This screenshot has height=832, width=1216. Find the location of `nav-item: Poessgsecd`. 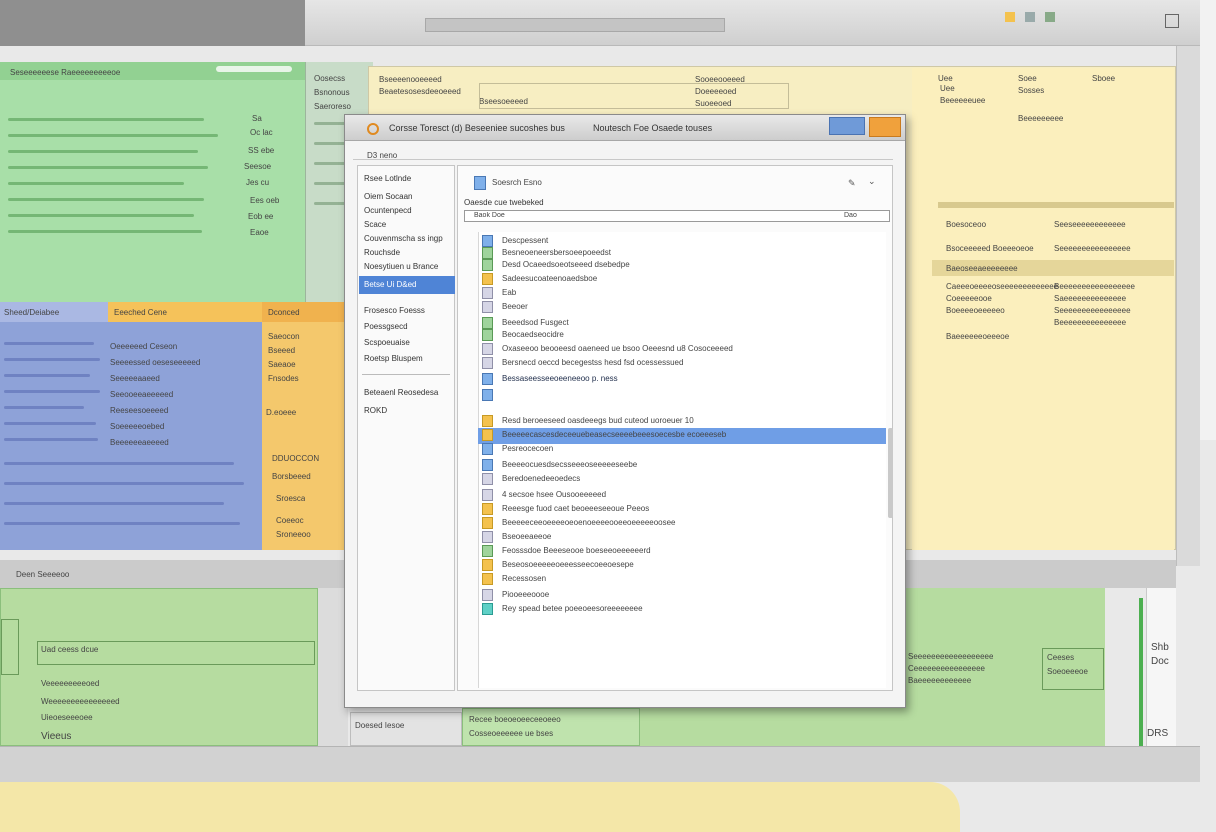

nav-item: Poessgsecd is located at coordinates (386, 326).